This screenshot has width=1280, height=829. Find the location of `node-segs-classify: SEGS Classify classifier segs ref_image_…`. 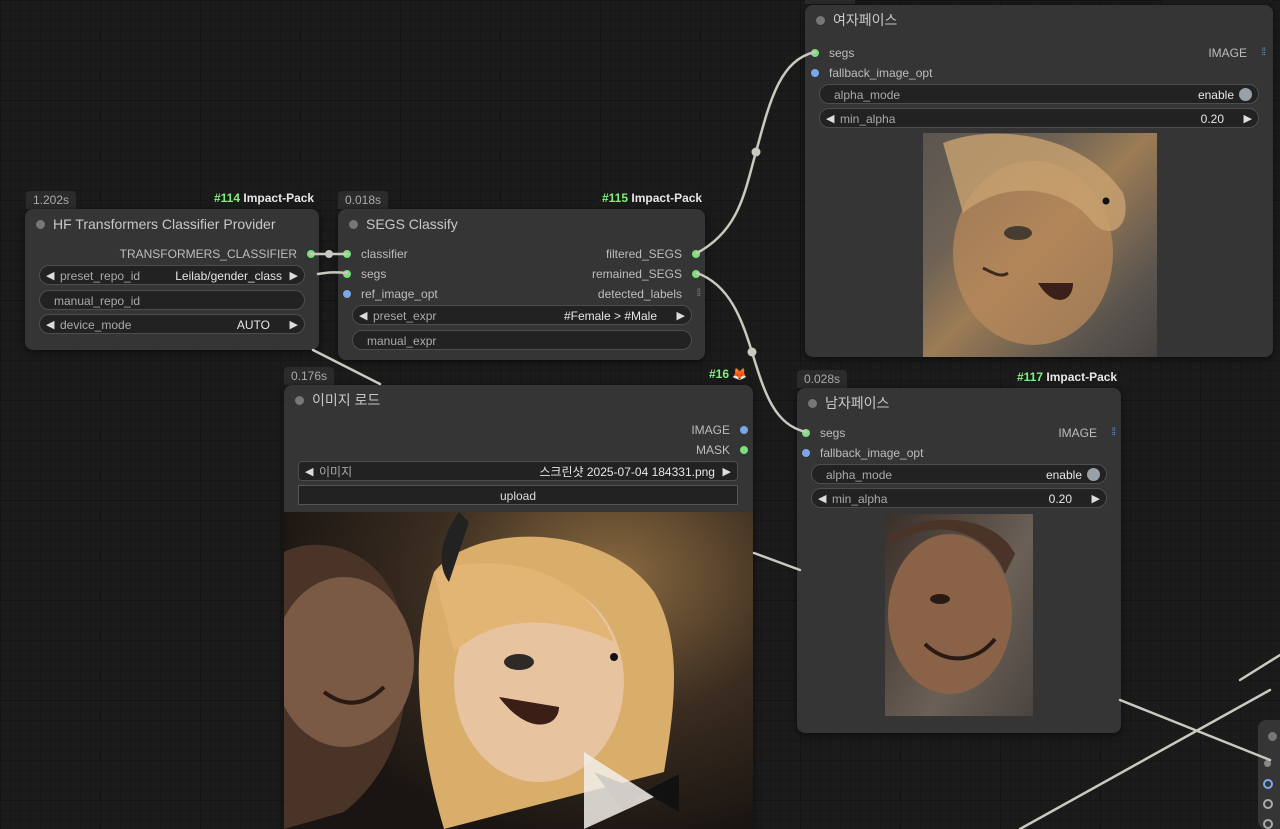

node-segs-classify: SEGS Classify classifier segs ref_image_… is located at coordinates (521, 284).